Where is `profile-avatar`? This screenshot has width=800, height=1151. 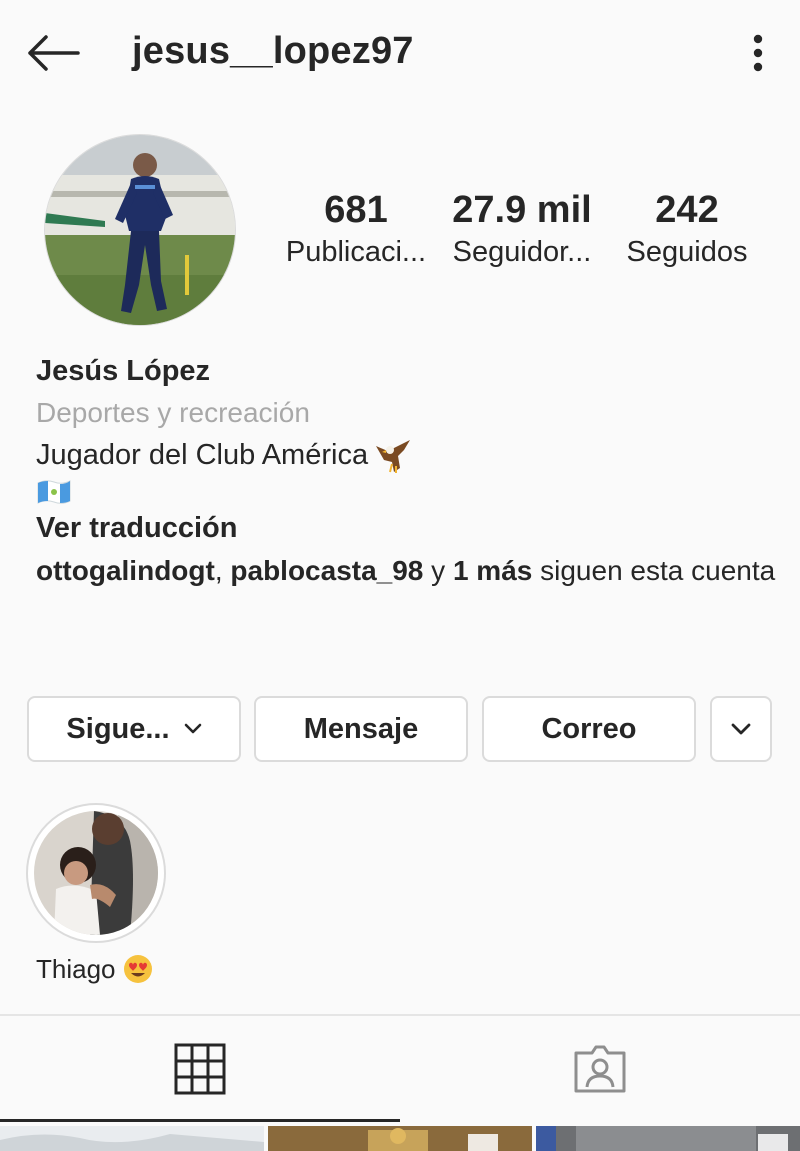
profile-avatar is located at coordinates (140, 230).